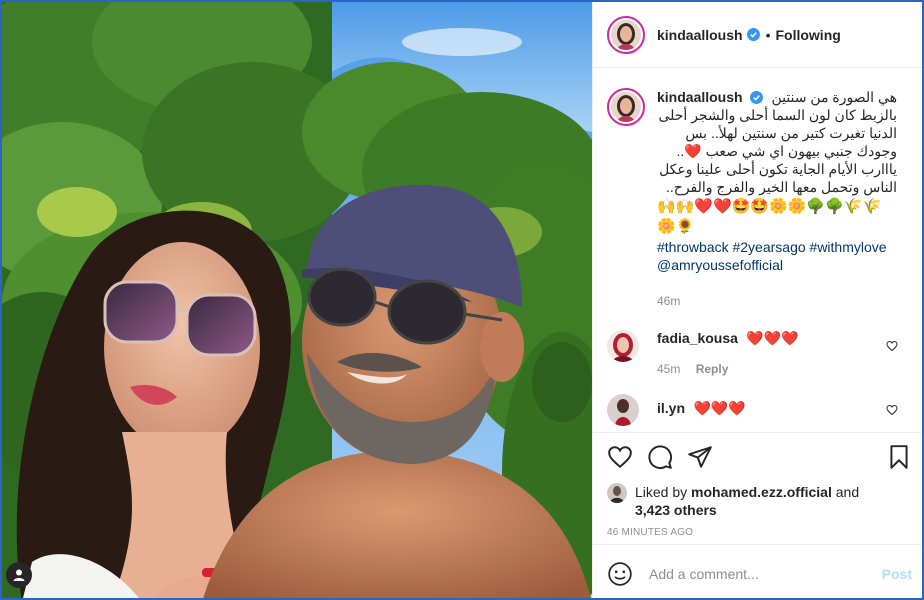 This screenshot has height=600, width=924. What do you see at coordinates (777, 247) in the screenshot?
I see `caption-hashtags: #throwback #2yearsago #withmylove` at bounding box center [777, 247].